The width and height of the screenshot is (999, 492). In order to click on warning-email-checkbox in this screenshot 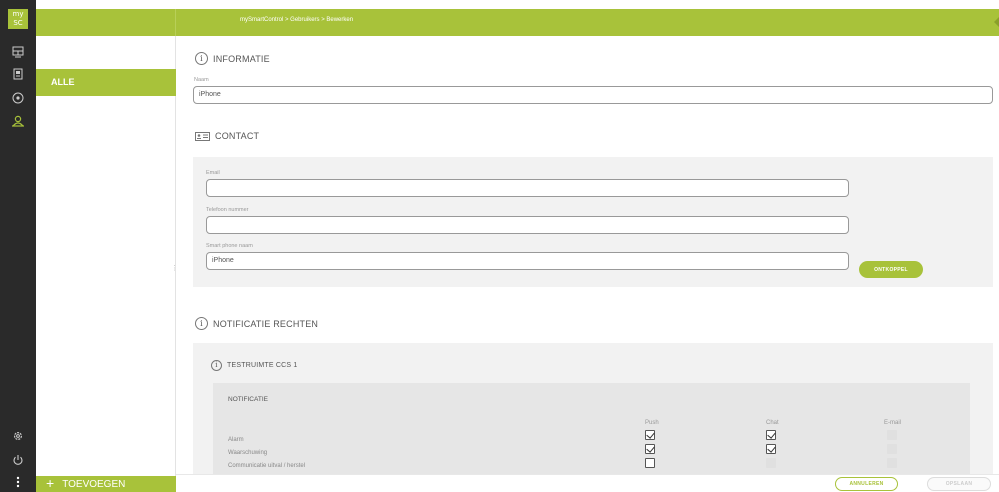, I will do `click(892, 449)`.